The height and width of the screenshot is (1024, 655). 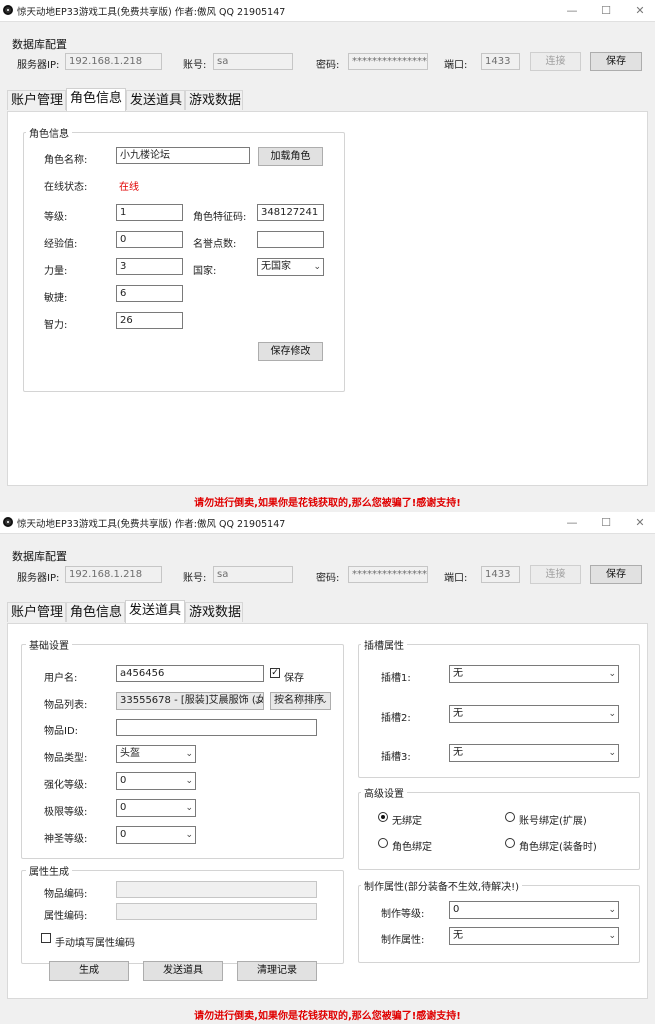 What do you see at coordinates (396, 718) in the screenshot?
I see `slot-2-label: 插槽2:` at bounding box center [396, 718].